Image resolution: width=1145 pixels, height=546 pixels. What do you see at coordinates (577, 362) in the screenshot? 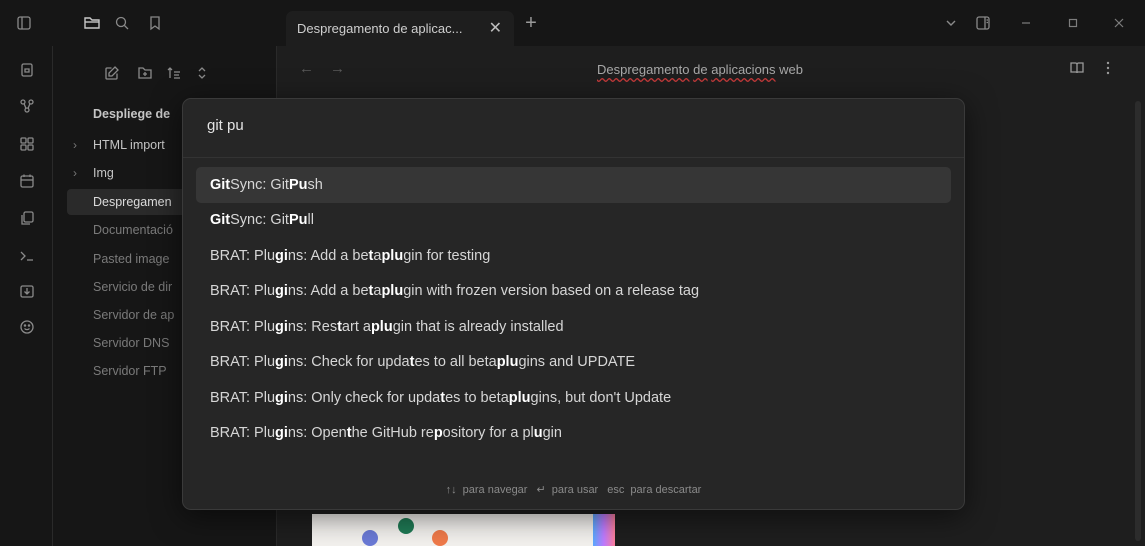
I see `command-text: gins and UPDATE` at bounding box center [577, 362].